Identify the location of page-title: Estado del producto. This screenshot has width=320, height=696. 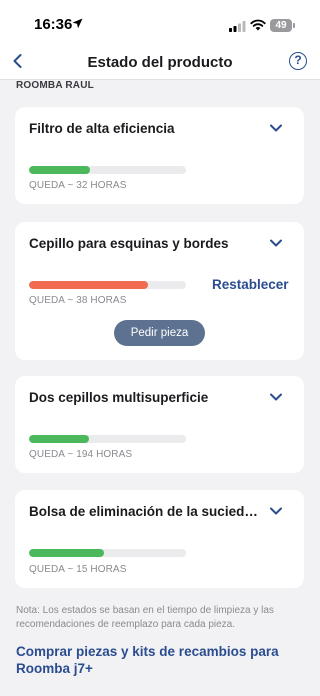
(160, 62).